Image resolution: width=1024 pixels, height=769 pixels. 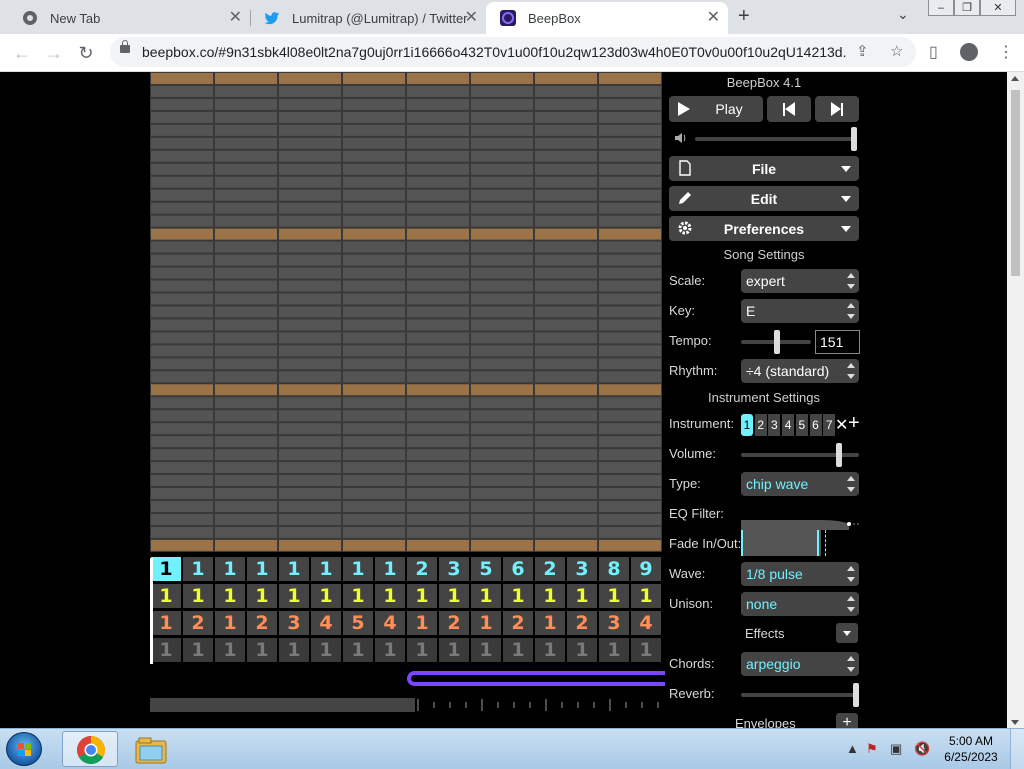 What do you see at coordinates (800, 604) in the screenshot?
I see `unison-select: none` at bounding box center [800, 604].